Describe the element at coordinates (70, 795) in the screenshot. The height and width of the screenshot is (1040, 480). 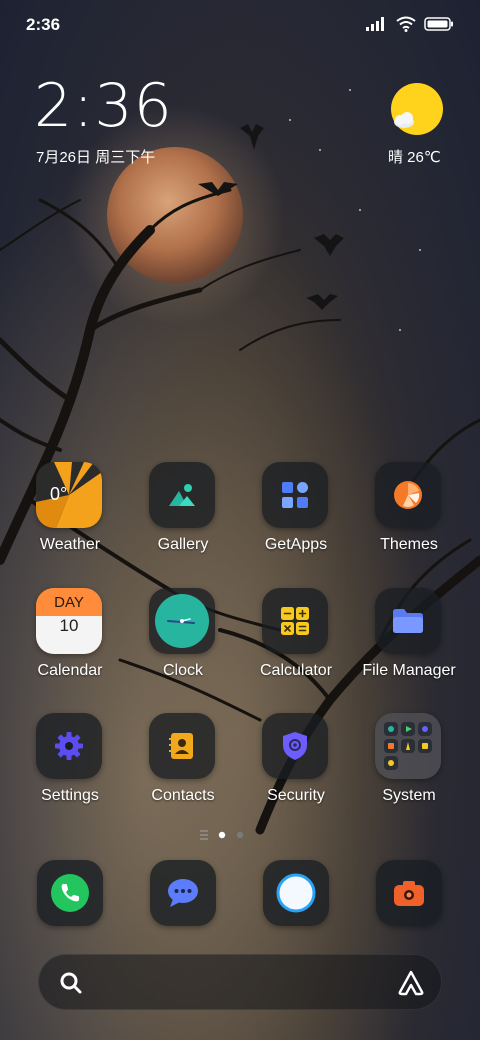
I see `app-label: Settings` at that location.